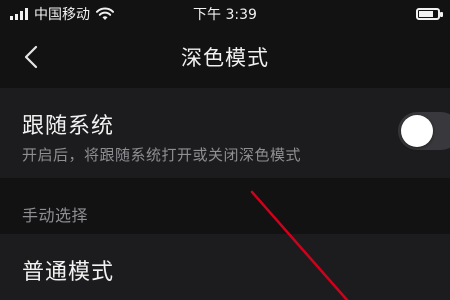  Describe the element at coordinates (162, 155) in the screenshot. I see `follow-system-description: 开启后，将跟随系统打开或关闭深色模式` at that location.